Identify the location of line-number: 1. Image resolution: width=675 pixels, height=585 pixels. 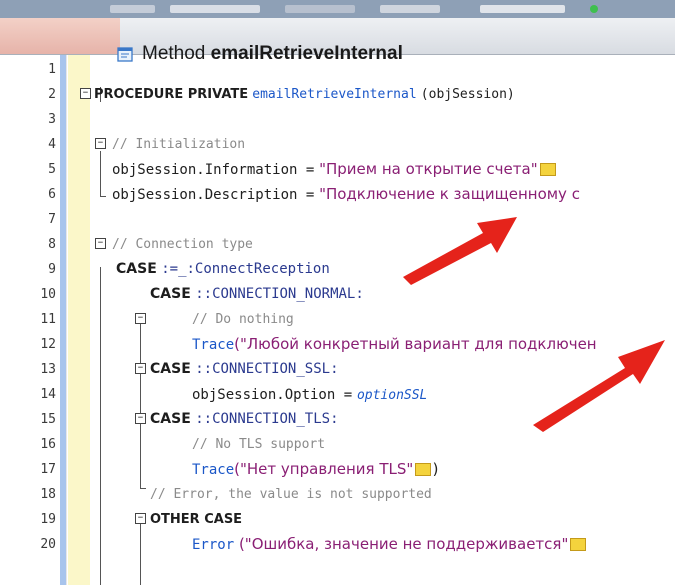
(52, 69).